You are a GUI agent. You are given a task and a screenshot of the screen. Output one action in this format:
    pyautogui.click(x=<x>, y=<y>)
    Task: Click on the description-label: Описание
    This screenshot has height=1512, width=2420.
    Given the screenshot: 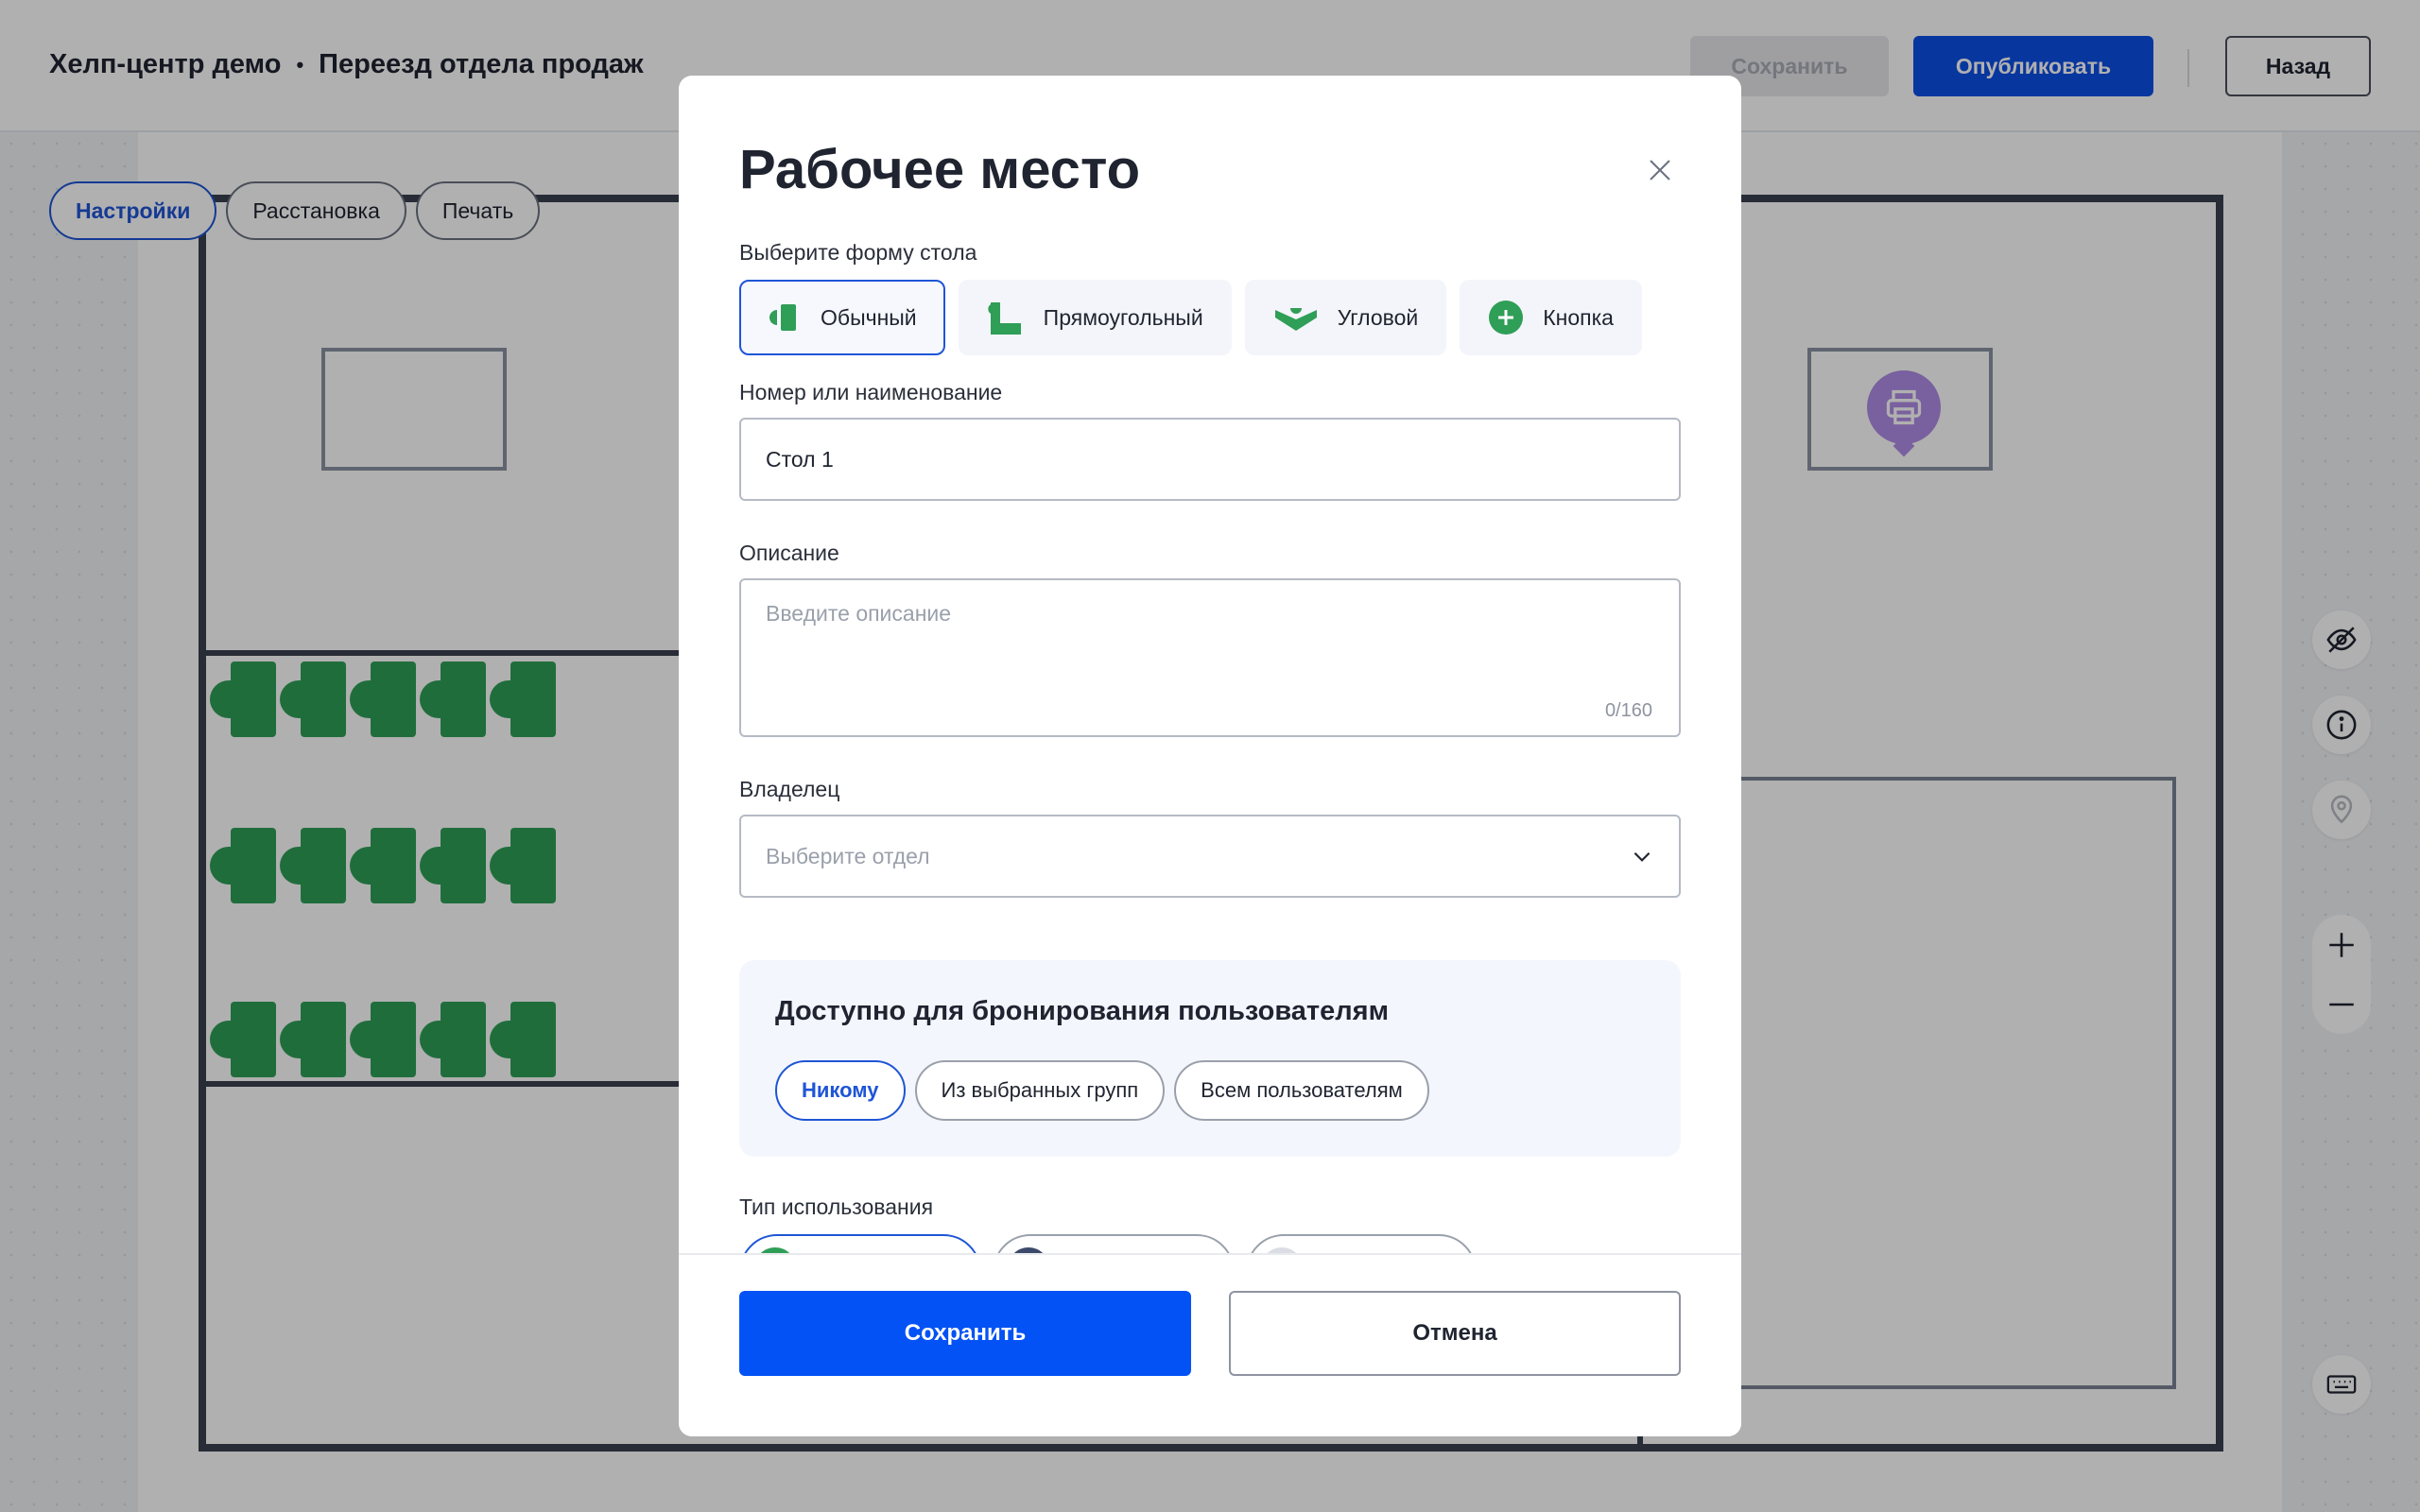 What is the action you would take?
    pyautogui.click(x=789, y=553)
    